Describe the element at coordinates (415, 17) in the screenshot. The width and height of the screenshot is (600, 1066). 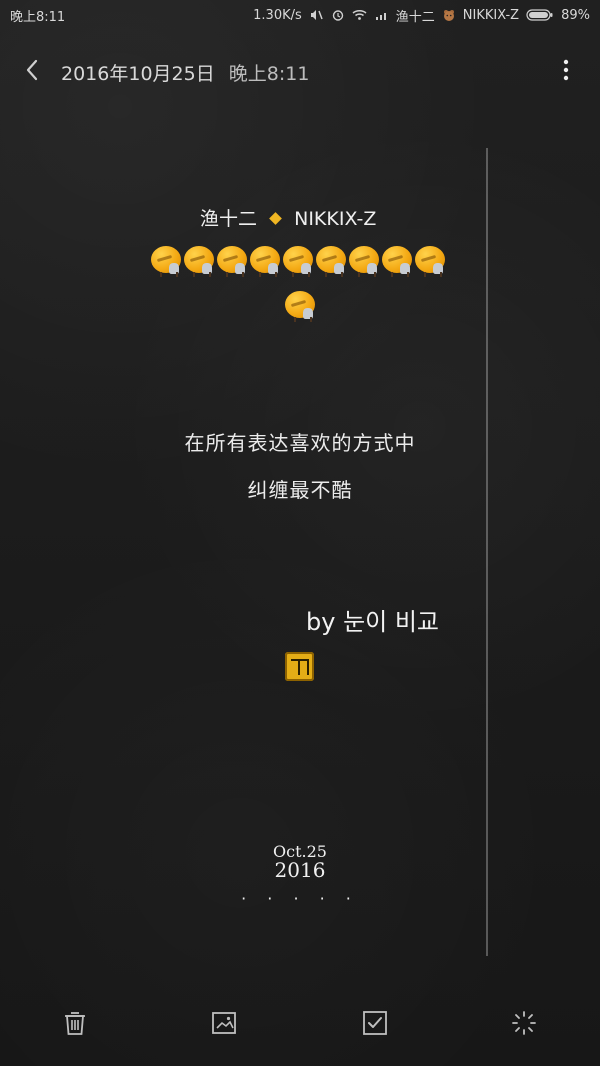
I see `status-user: 渔十二` at that location.